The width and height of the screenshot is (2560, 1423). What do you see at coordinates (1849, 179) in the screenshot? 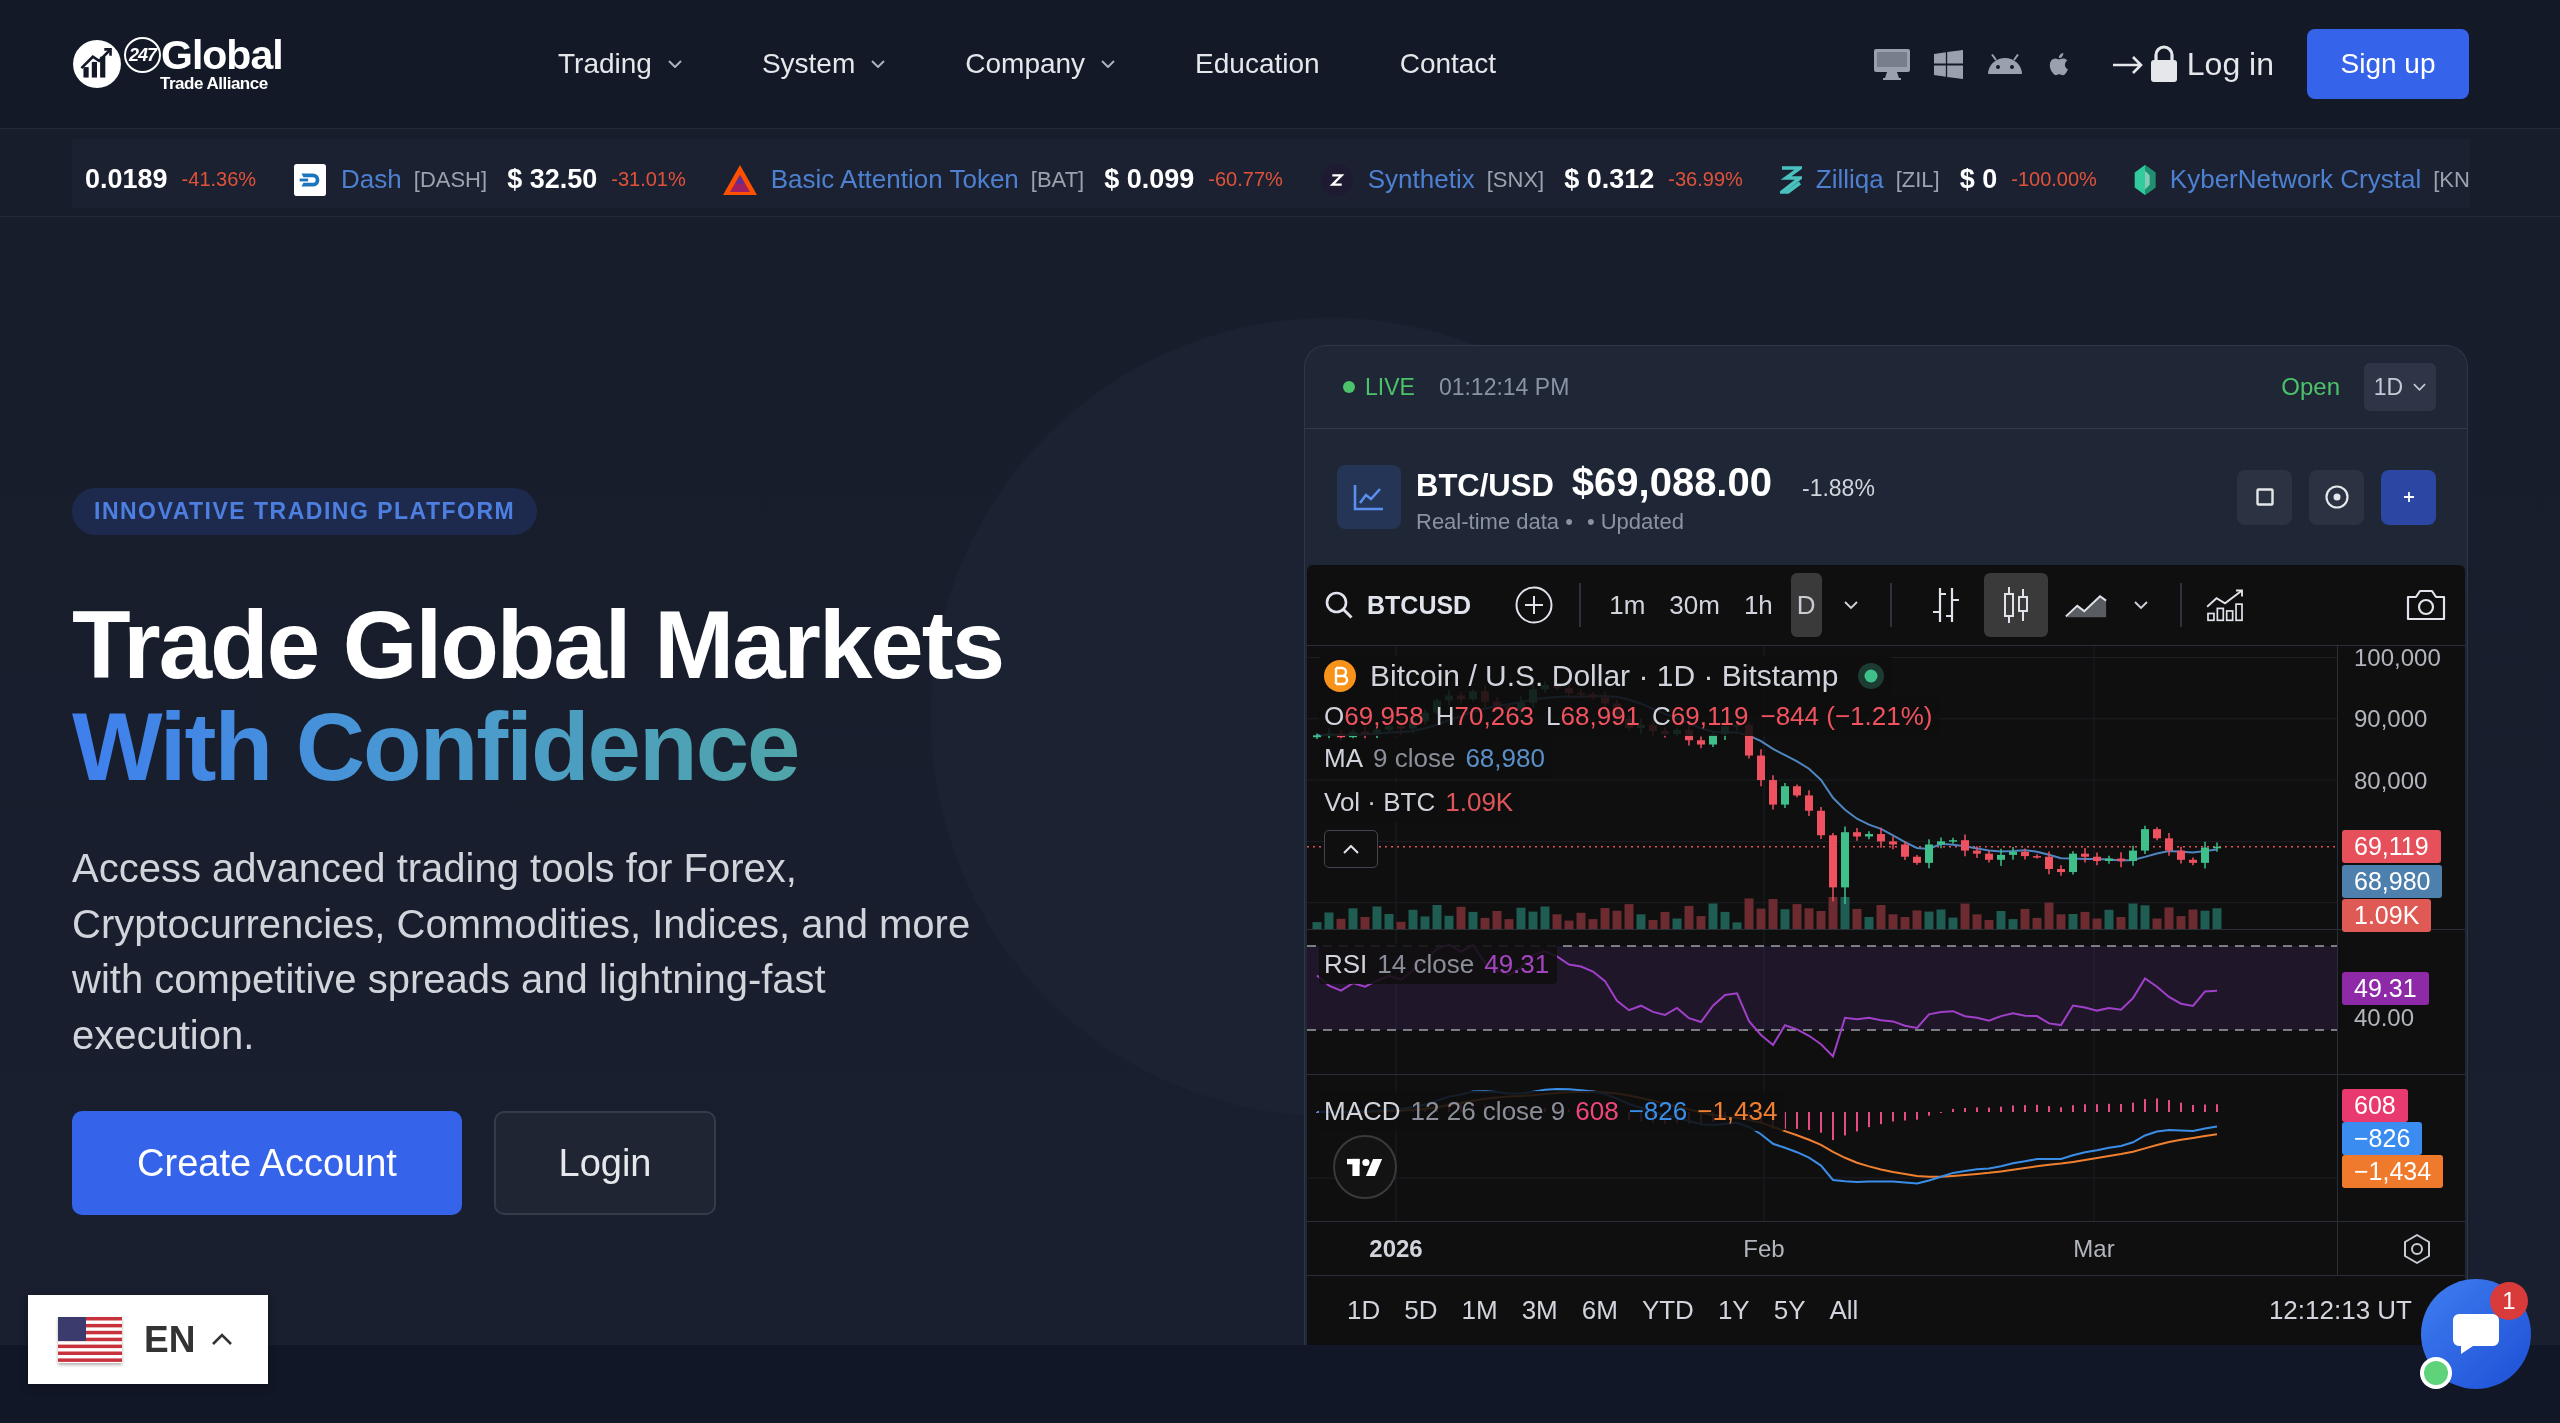
I see `coin-link: Zilliqa` at bounding box center [1849, 179].